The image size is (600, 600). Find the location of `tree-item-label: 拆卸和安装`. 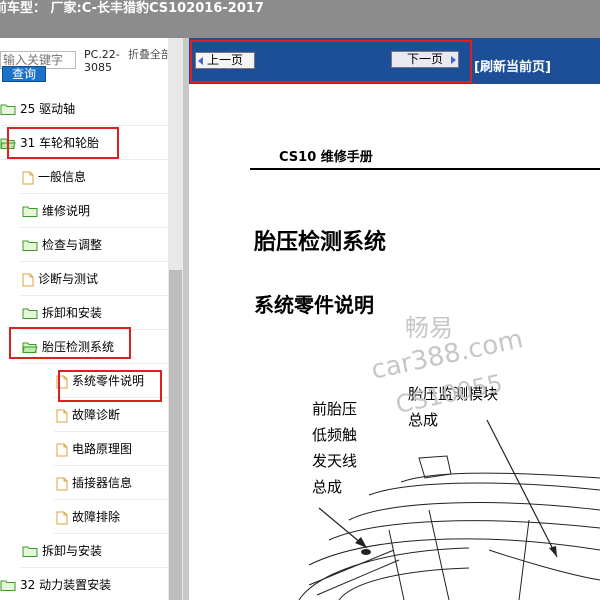

tree-item-label: 拆卸和安装 is located at coordinates (72, 313).